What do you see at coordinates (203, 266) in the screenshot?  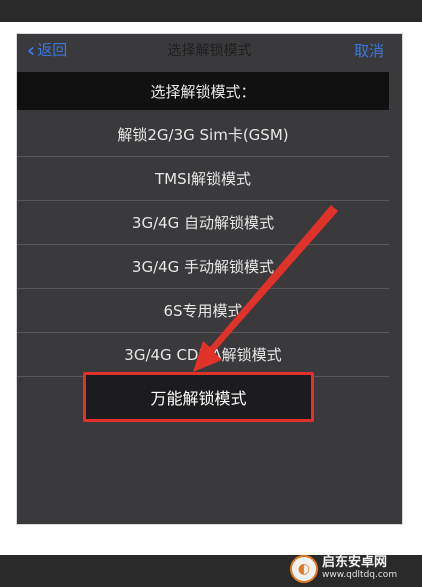 I see `menu-item-manual-unlock: 3G/4G 手动解锁模式` at bounding box center [203, 266].